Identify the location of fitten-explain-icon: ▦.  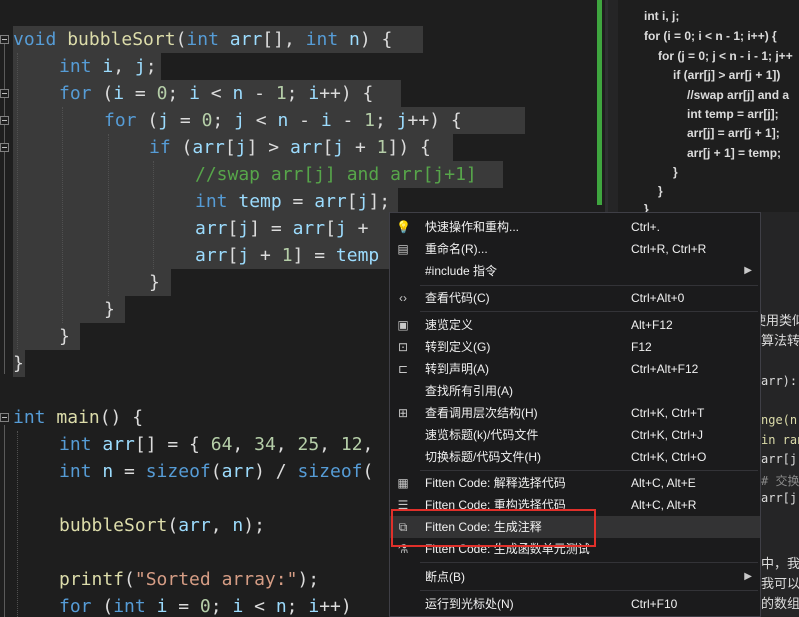
(403, 483).